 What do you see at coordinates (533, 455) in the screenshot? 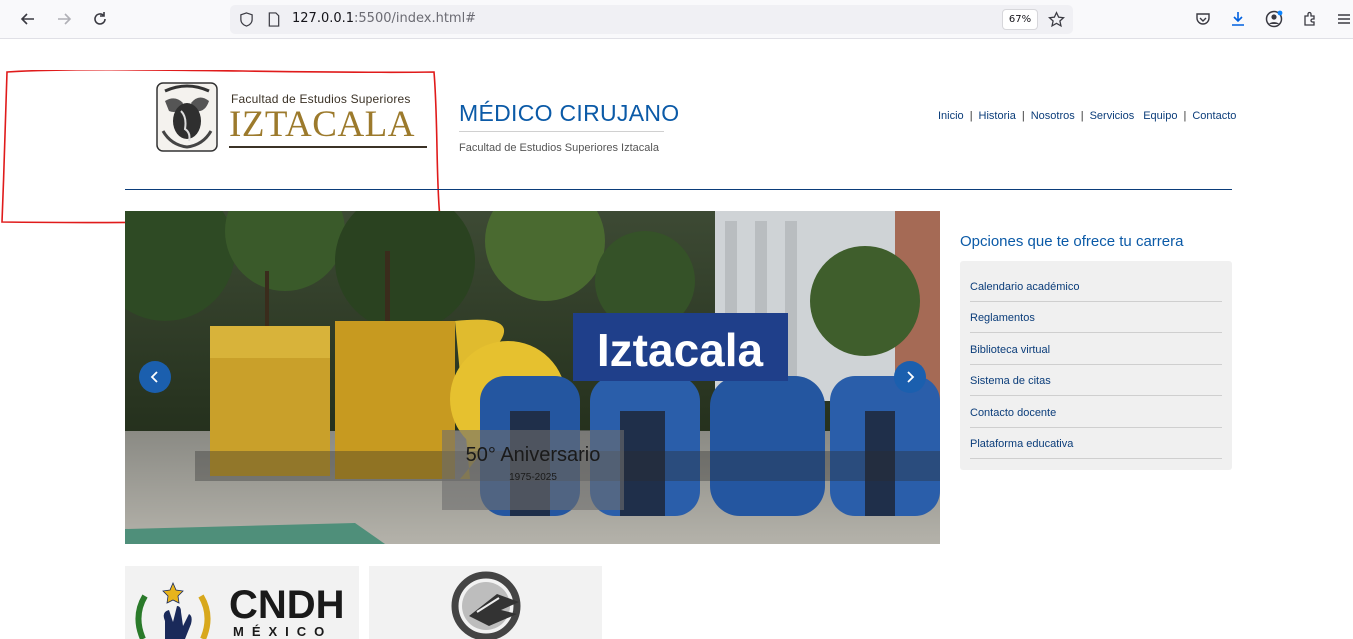
I see `caption-title: 50° Aniversario` at bounding box center [533, 455].